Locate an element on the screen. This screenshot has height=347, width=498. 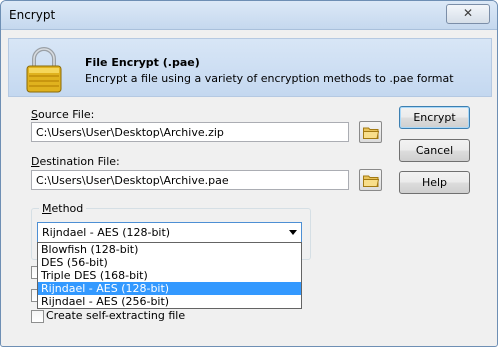
source-file-input: C:\Users\User\Desktop\Archive.zip is located at coordinates (190, 132).